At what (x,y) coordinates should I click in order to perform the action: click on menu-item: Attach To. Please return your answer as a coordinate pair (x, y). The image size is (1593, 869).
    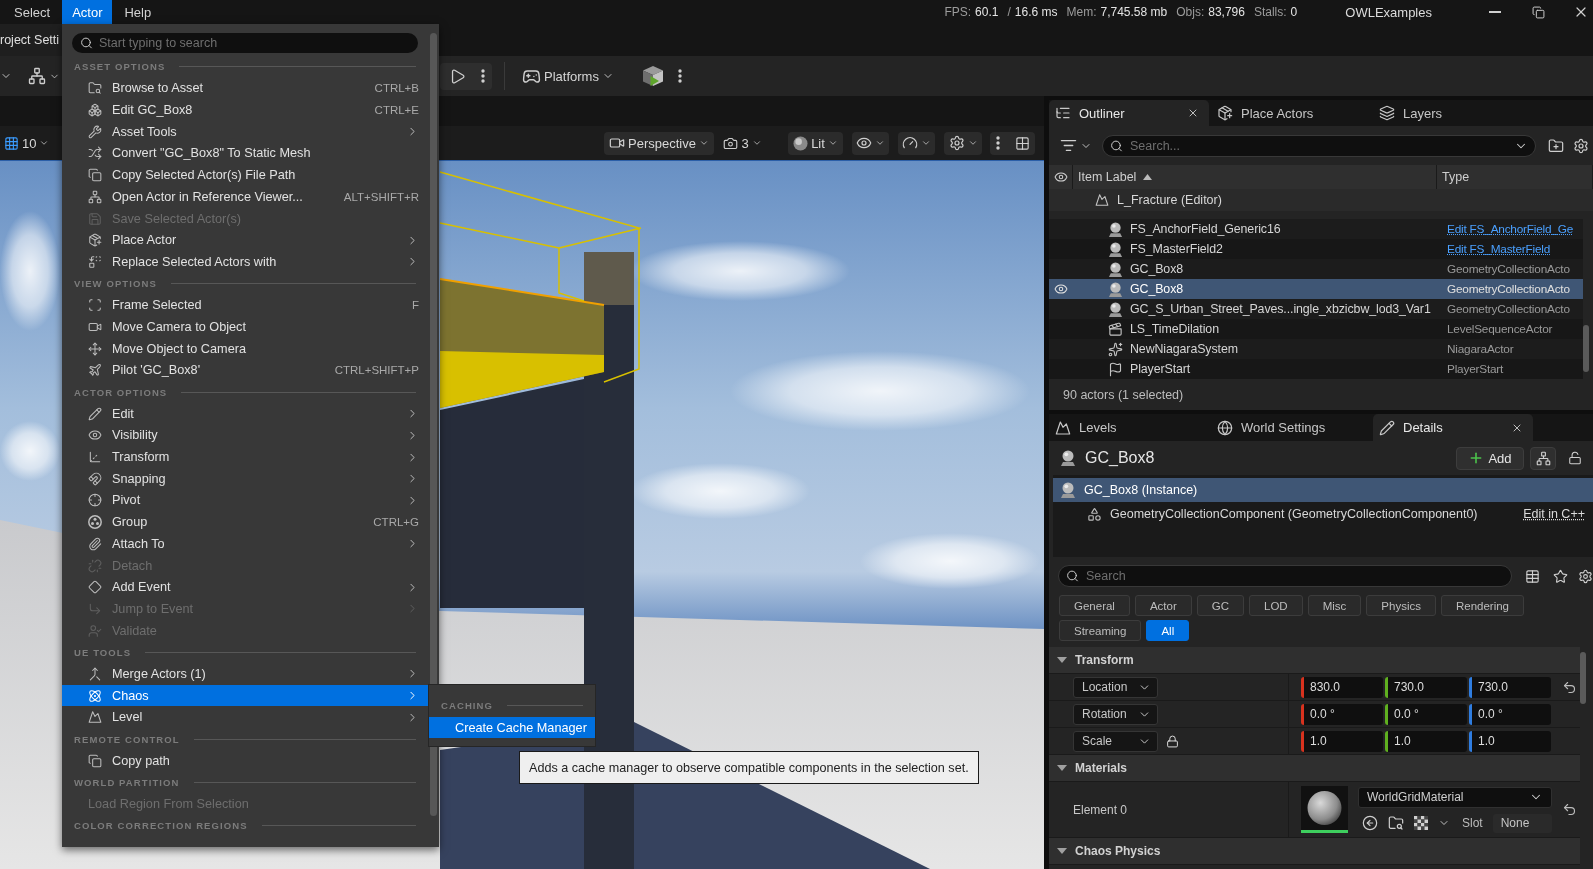
    Looking at the image, I should click on (245, 543).